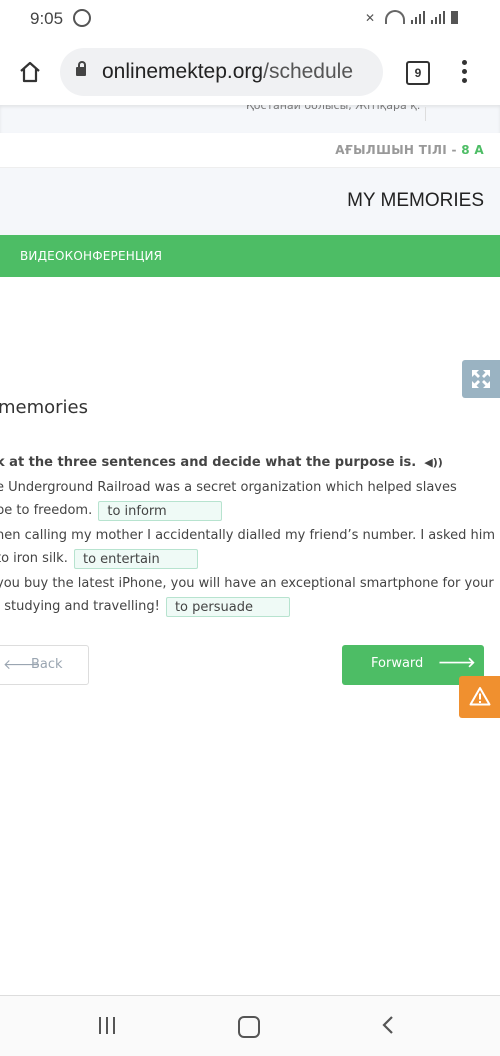  I want to click on recent-apps-icon, so click(109, 1026).